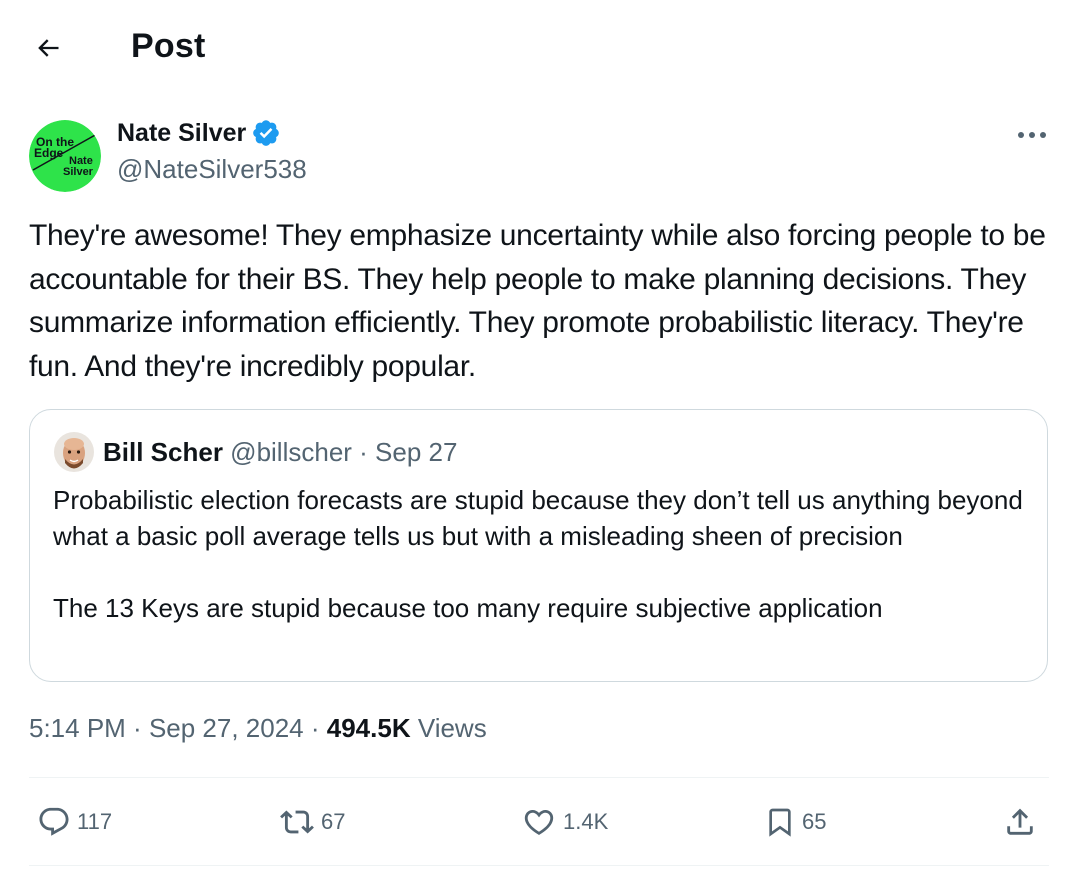  I want to click on tweet-time: 5:14 PM, so click(77, 728).